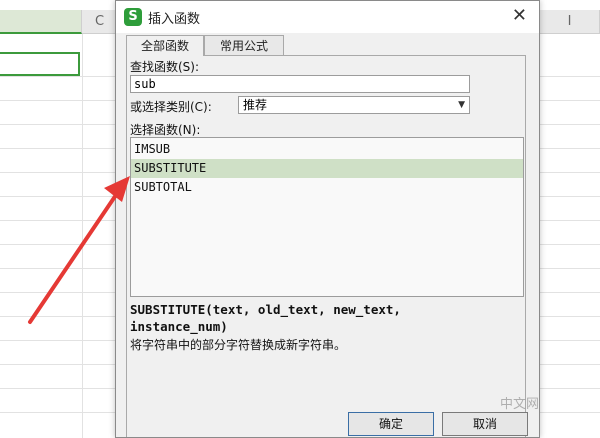  I want to click on grid-column-line, so click(82, 236).